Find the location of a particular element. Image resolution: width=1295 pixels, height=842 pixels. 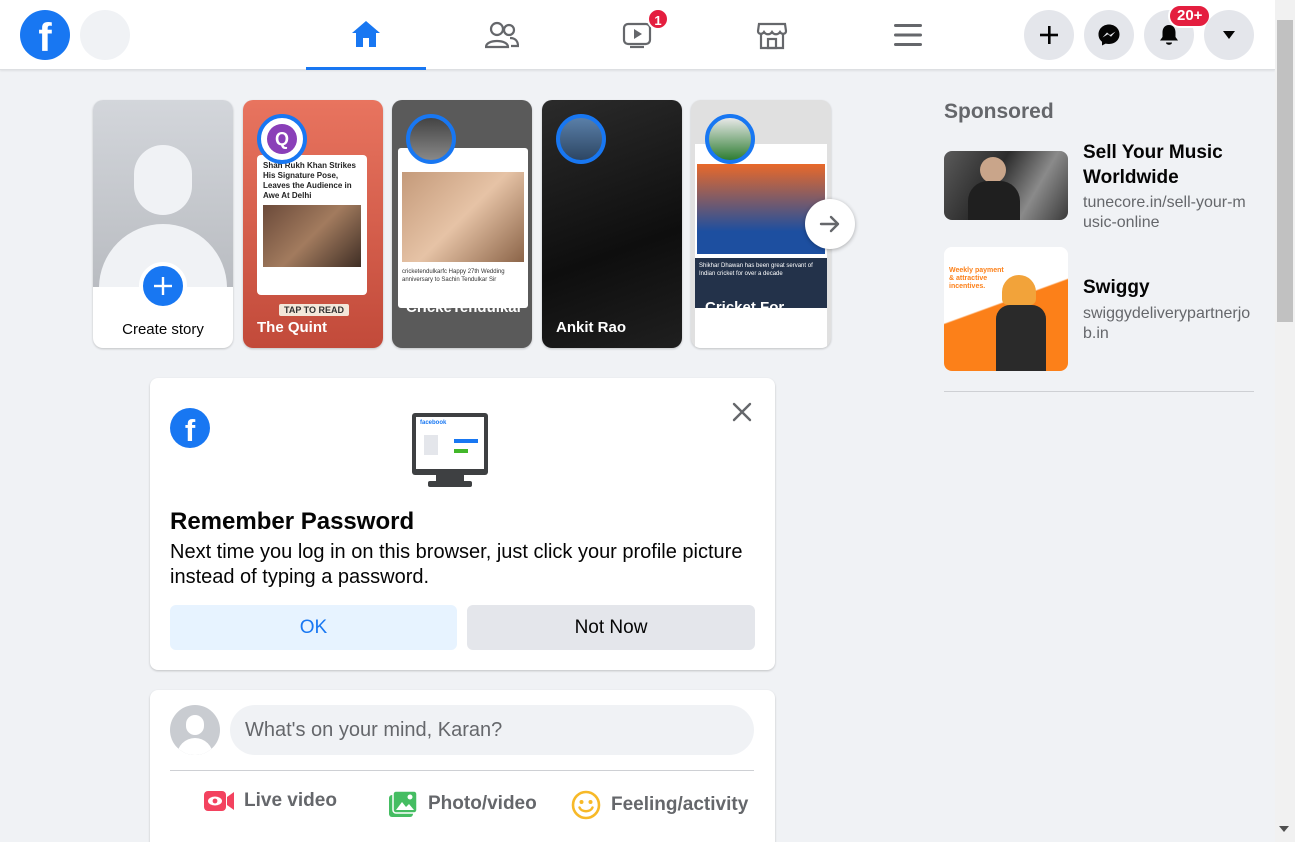

remember-password-title: Remember Password is located at coordinates (292, 521).